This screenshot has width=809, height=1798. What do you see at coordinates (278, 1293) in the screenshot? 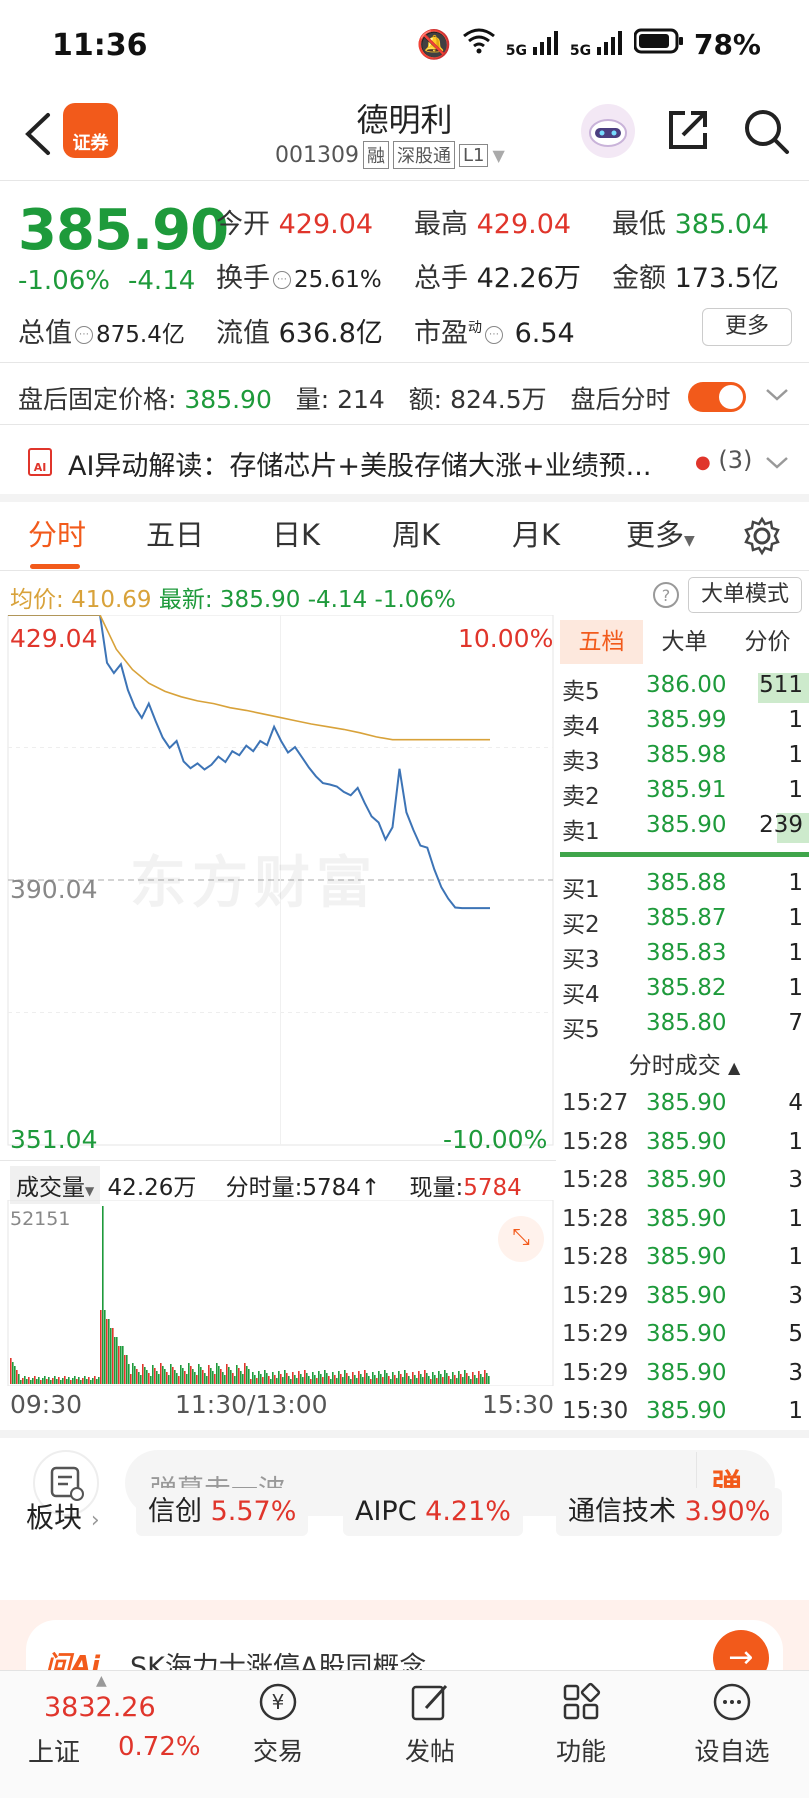
I see `volume-chart` at bounding box center [278, 1293].